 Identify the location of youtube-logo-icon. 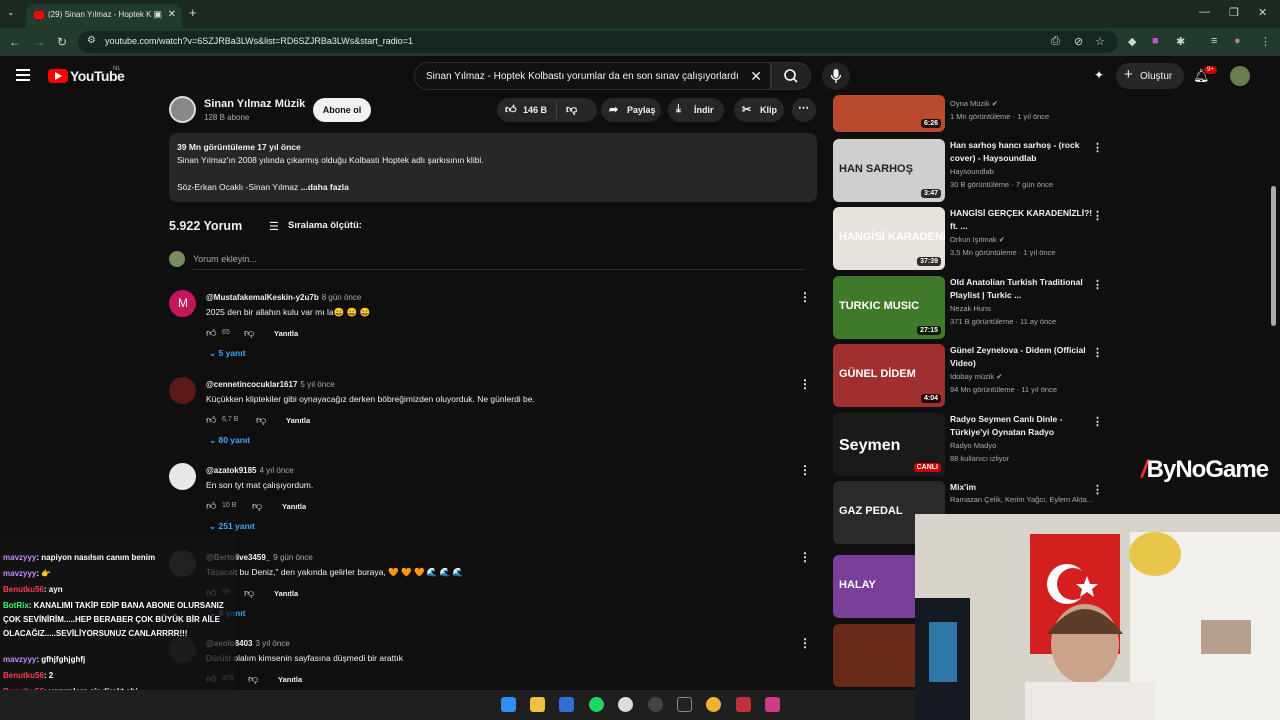
(58, 76).